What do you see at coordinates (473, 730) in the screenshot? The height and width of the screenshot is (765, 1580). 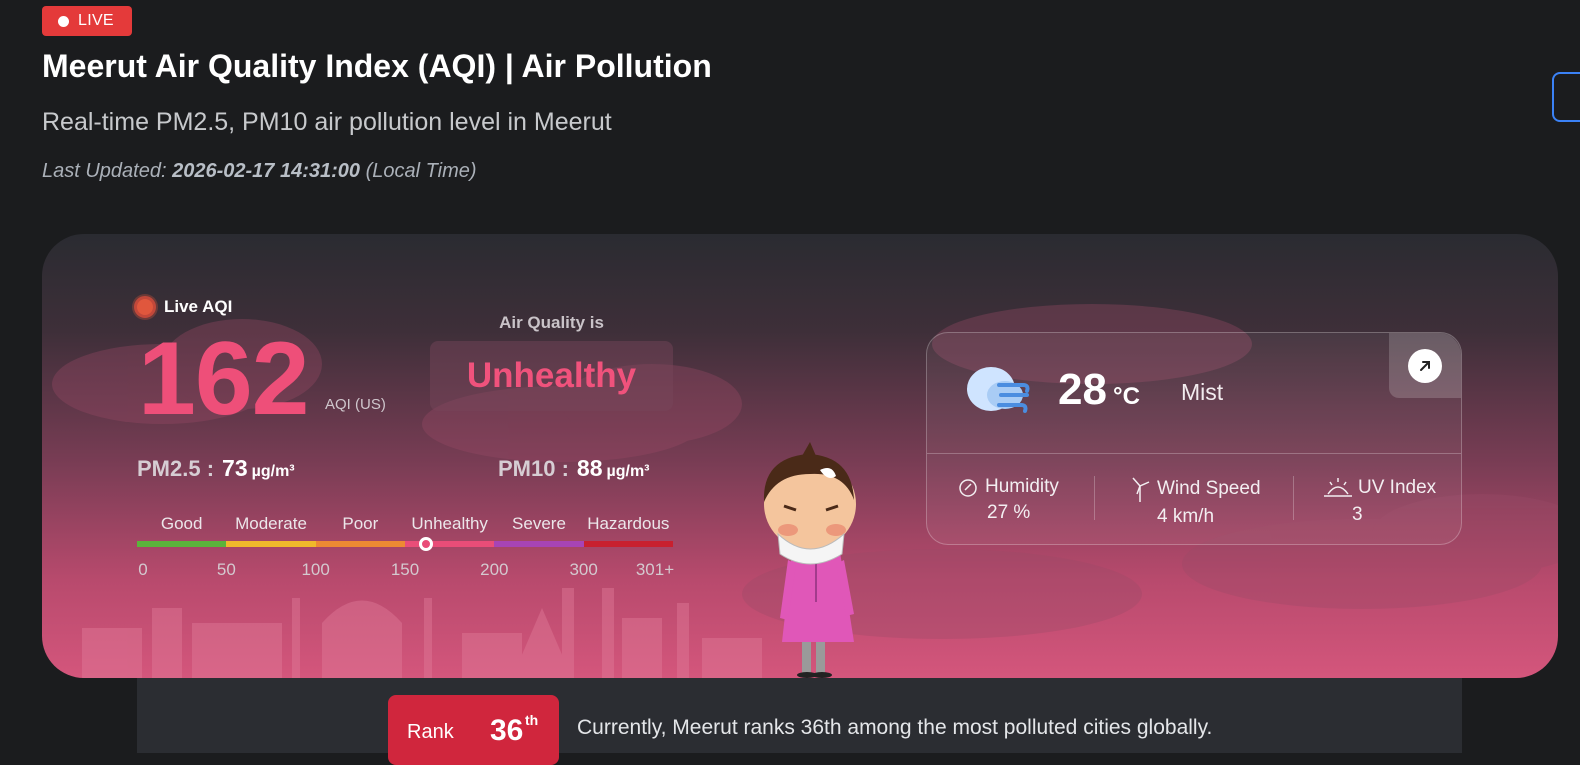 I see `rank-badge: Rank 36 th` at bounding box center [473, 730].